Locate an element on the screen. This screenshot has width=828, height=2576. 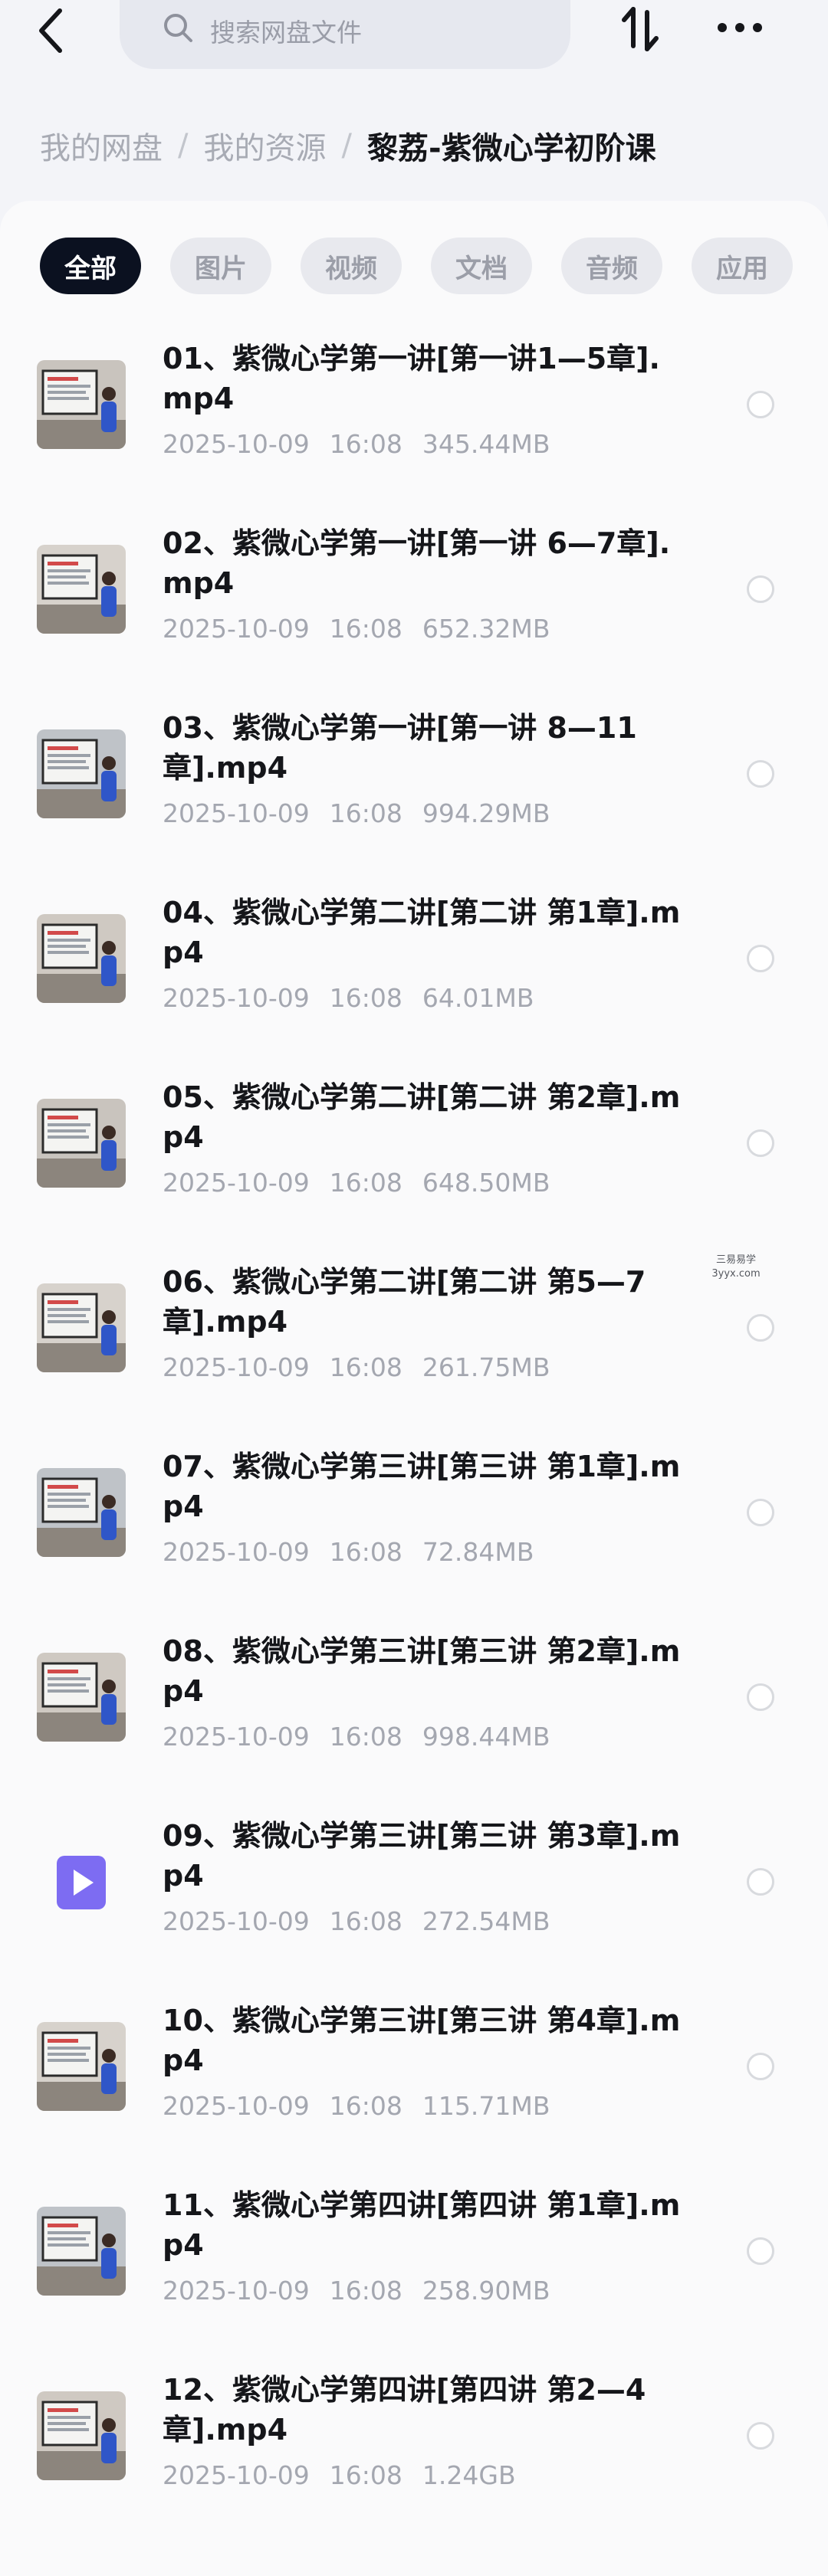
file-meta: 2025-10-09 16:08 261.75MB is located at coordinates (356, 1367).